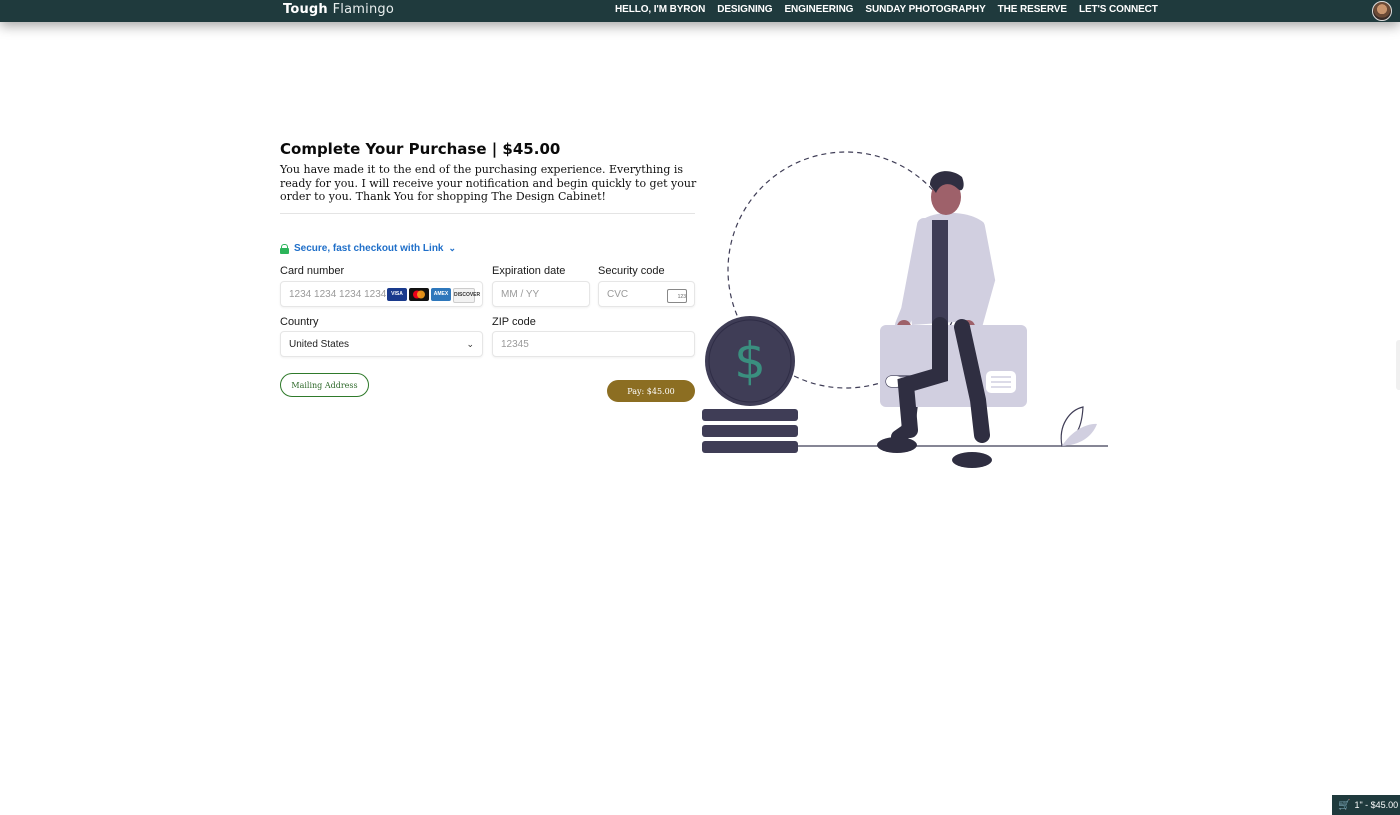  What do you see at coordinates (305, 9) in the screenshot?
I see `brand-bold: Tough` at bounding box center [305, 9].